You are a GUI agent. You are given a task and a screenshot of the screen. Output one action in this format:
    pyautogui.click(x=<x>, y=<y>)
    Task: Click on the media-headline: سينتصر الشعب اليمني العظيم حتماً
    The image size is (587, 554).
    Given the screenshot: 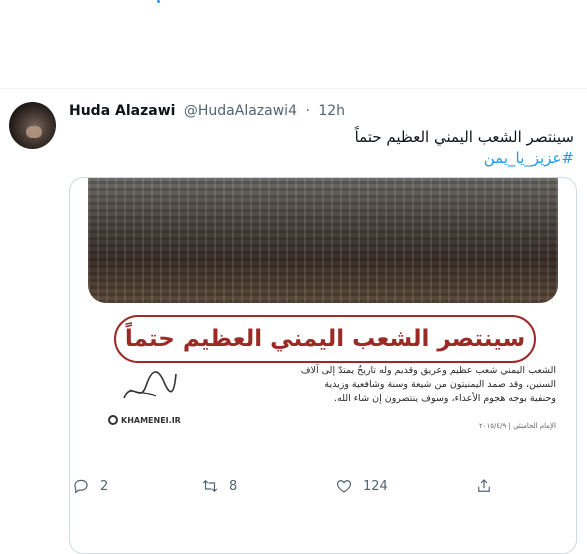 What is the action you would take?
    pyautogui.click(x=325, y=339)
    